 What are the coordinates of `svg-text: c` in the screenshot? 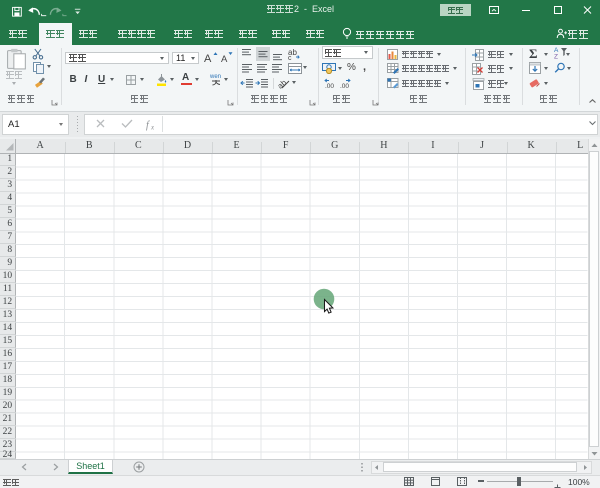 It's located at (290, 58).